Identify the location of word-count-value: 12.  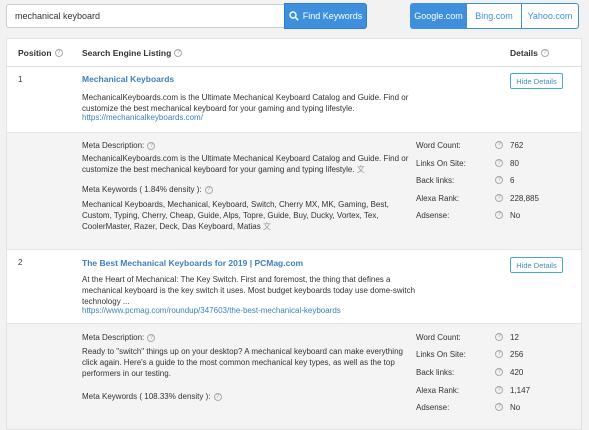
(514, 337).